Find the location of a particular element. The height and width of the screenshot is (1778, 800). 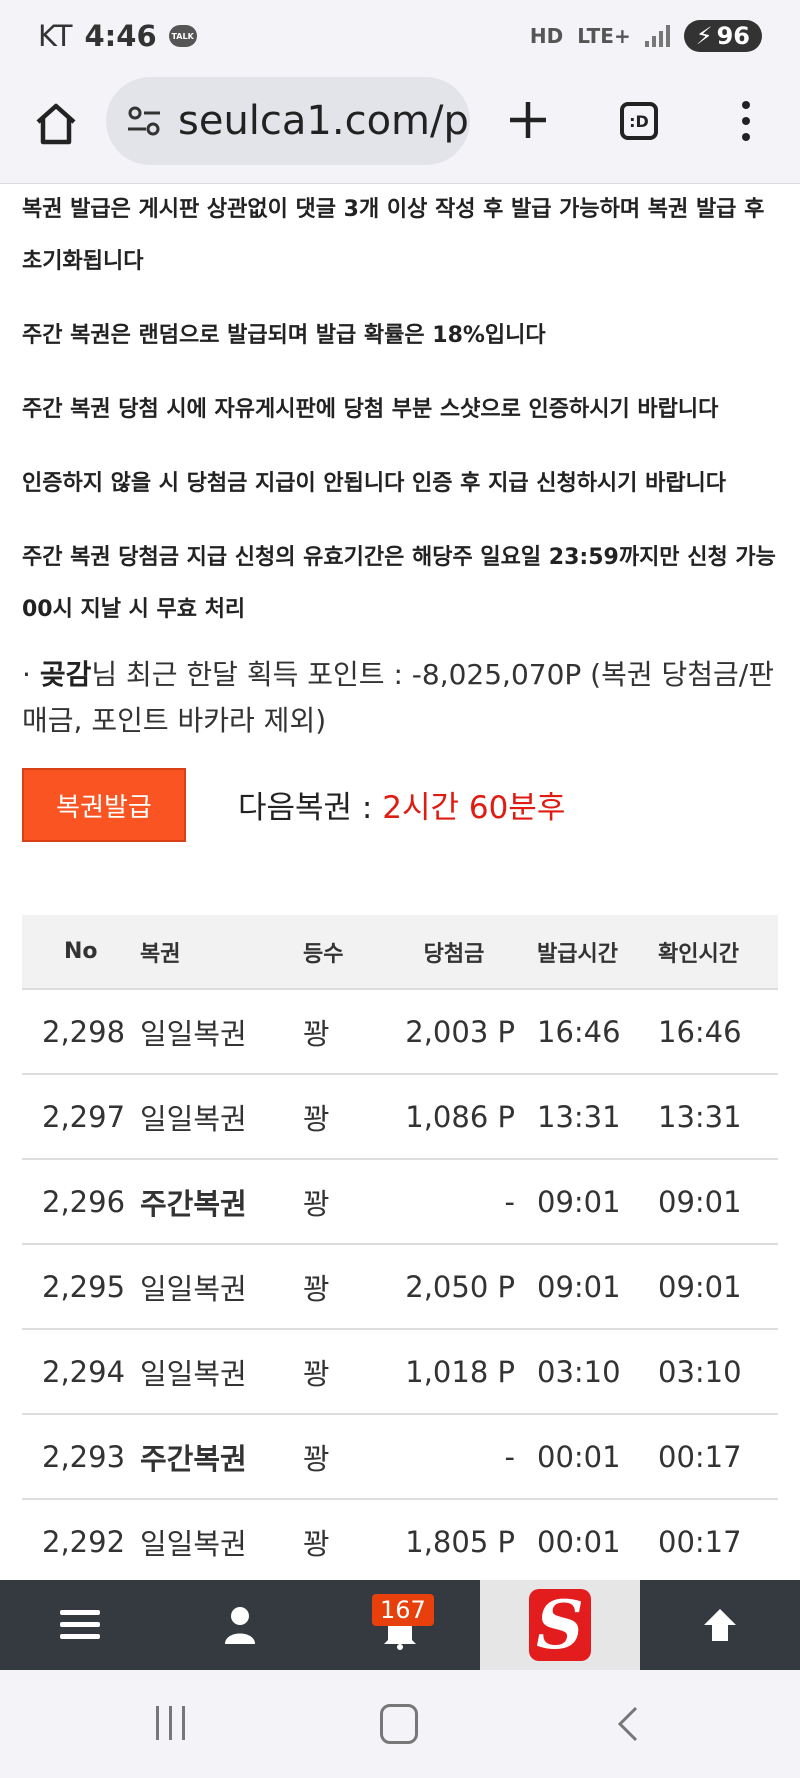

cell-no: 2,298 is located at coordinates (80, 1031).